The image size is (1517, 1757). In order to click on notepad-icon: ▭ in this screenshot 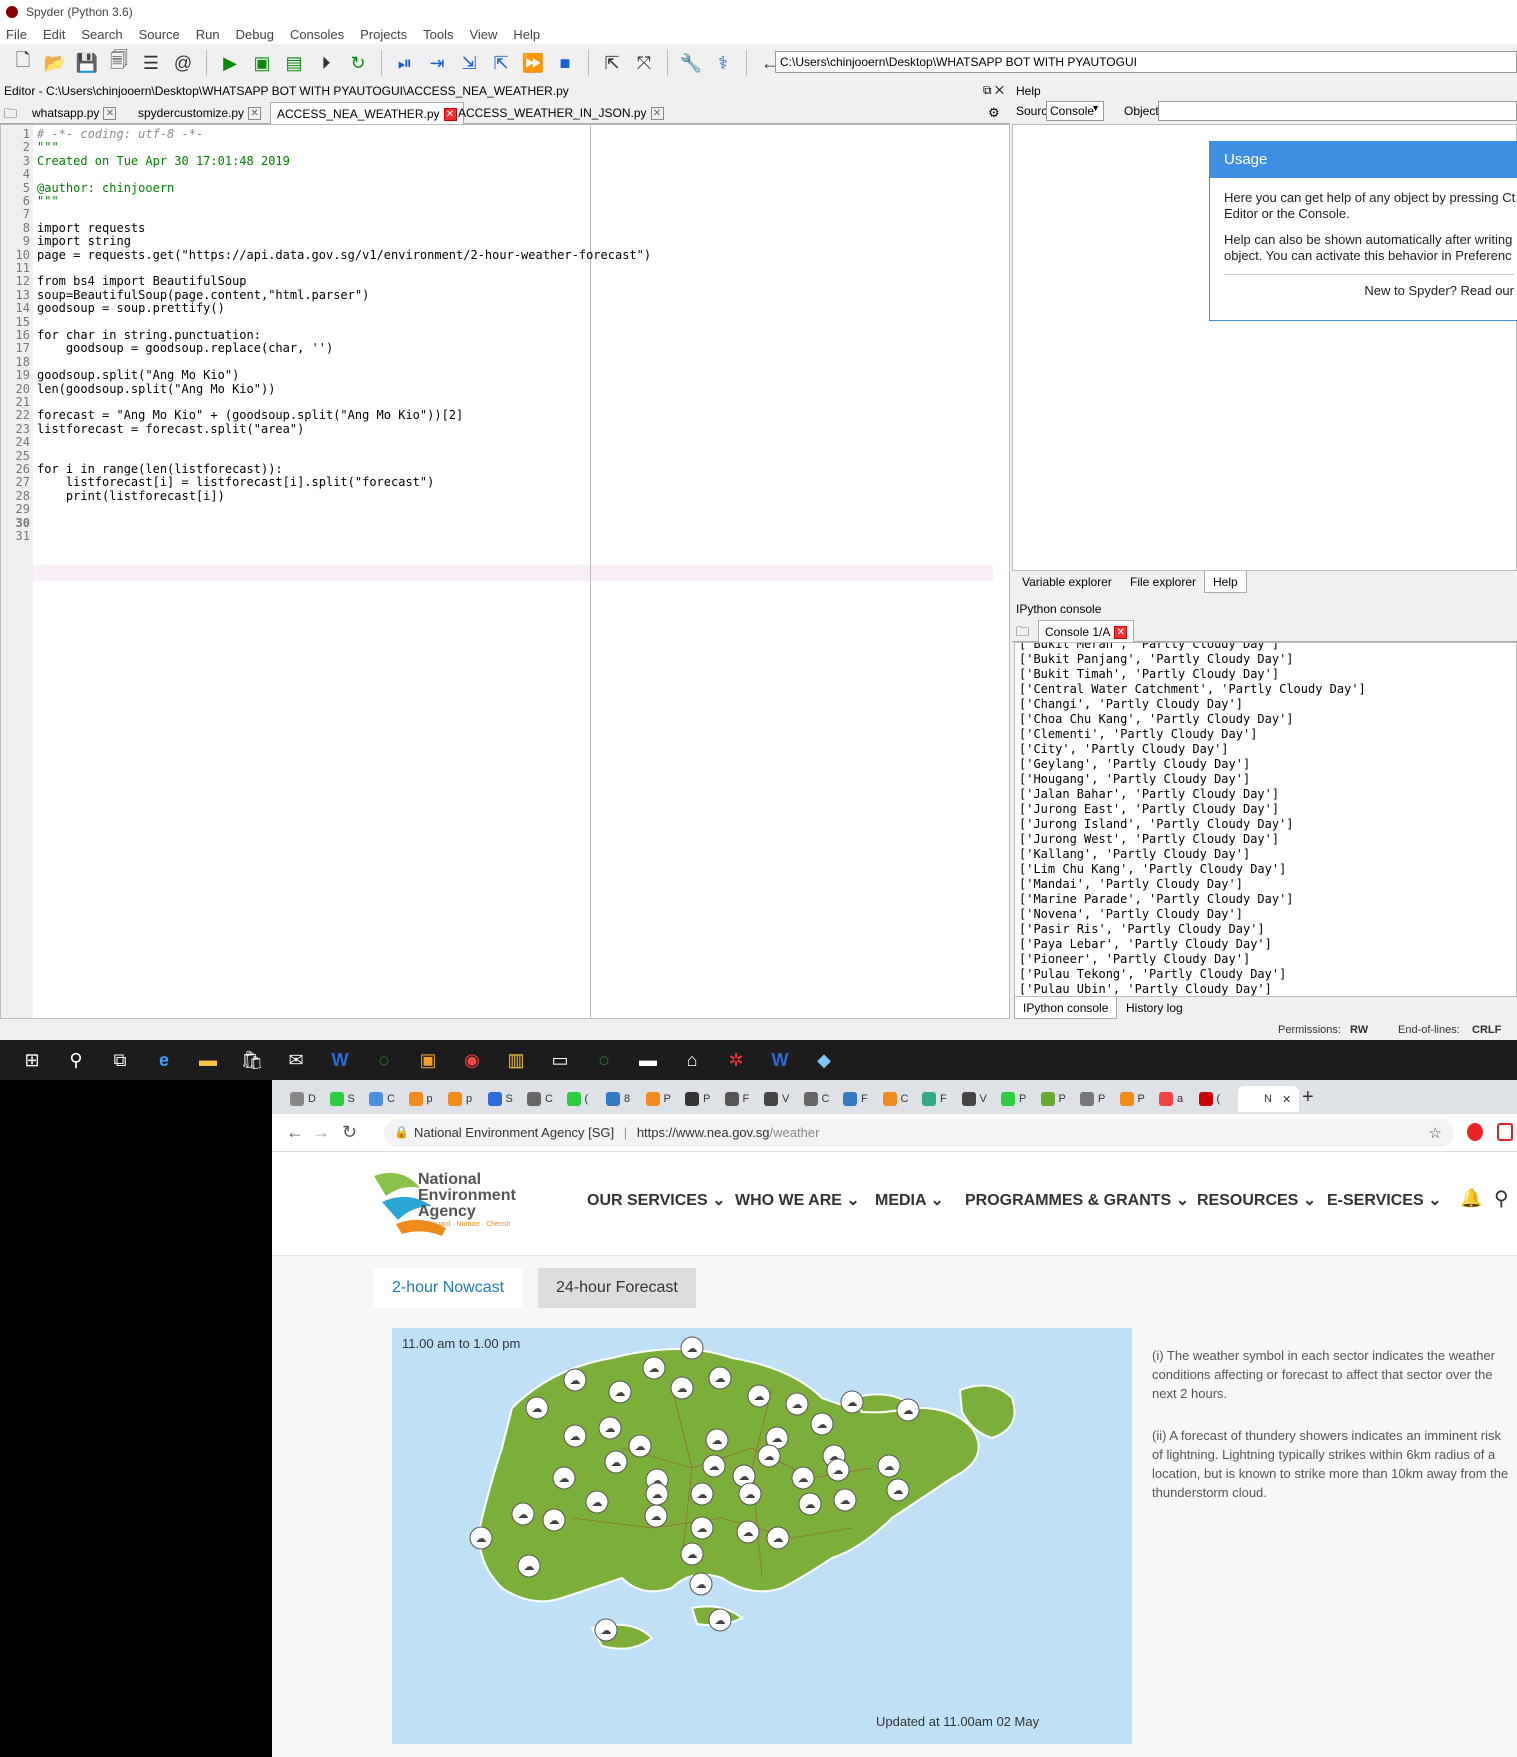, I will do `click(560, 1060)`.